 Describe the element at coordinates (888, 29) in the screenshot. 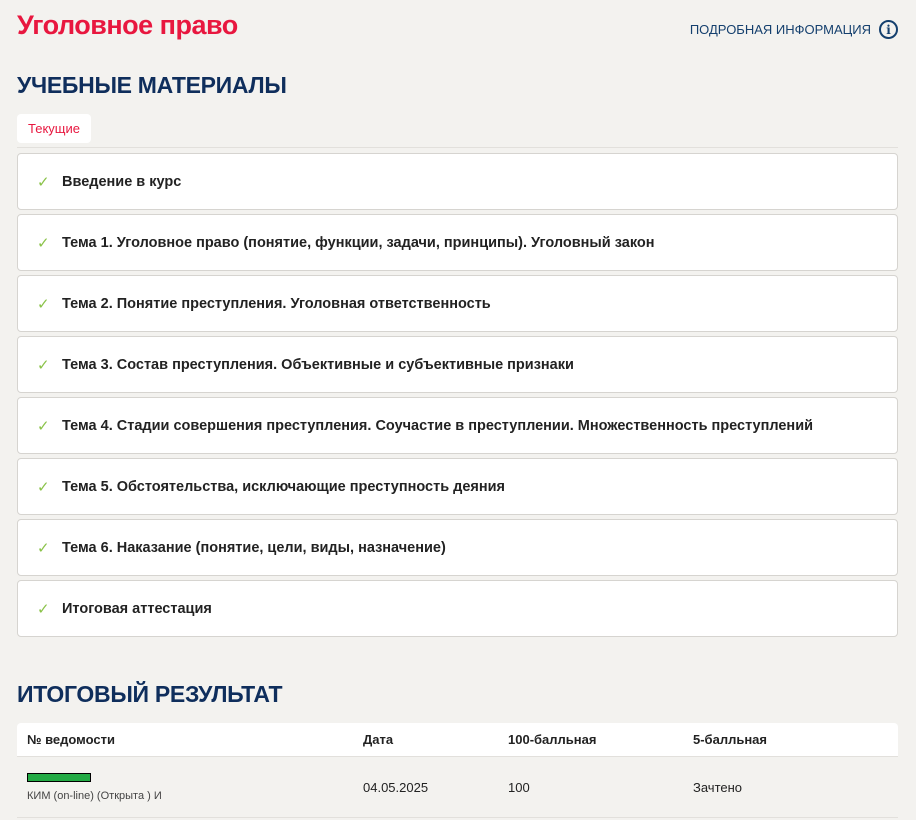

I see `info-icon: i` at that location.